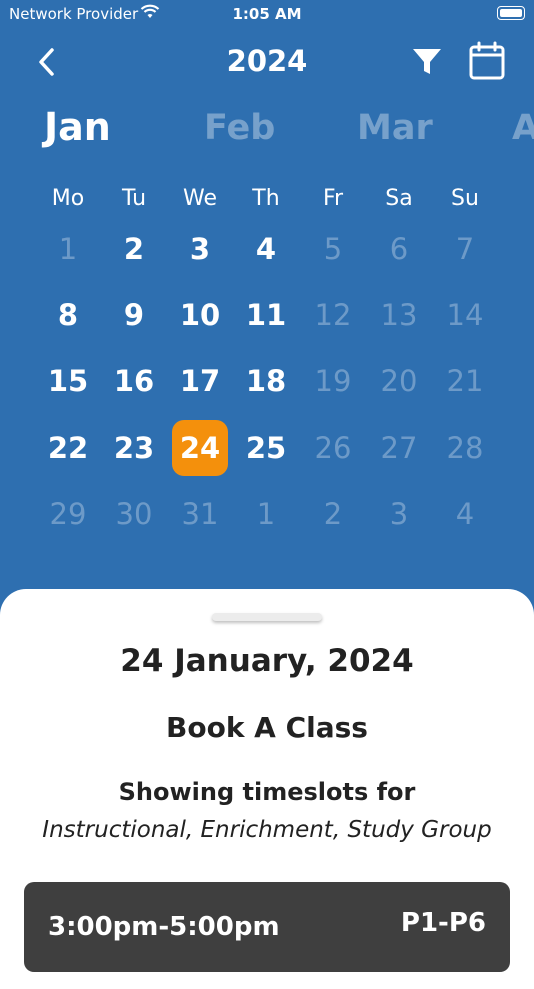  Describe the element at coordinates (427, 61) in the screenshot. I see `filter-icon` at that location.